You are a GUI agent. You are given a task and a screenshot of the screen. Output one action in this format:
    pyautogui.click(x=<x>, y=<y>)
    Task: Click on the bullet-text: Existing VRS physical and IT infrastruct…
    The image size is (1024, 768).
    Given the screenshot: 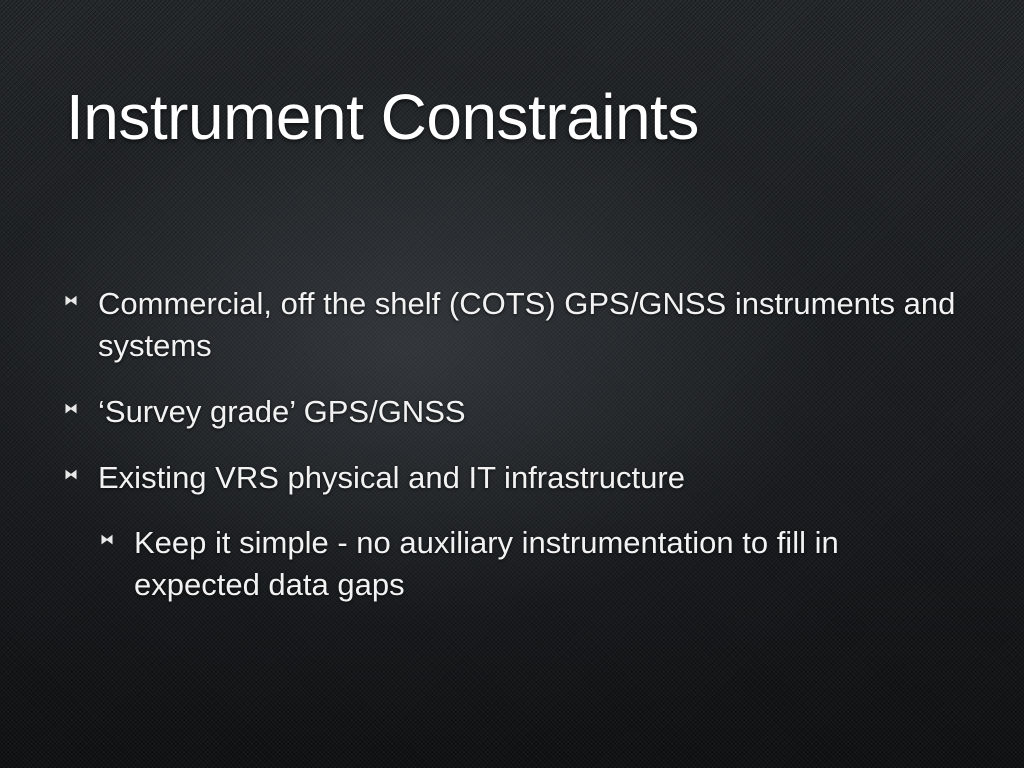 What is the action you would take?
    pyautogui.click(x=391, y=477)
    